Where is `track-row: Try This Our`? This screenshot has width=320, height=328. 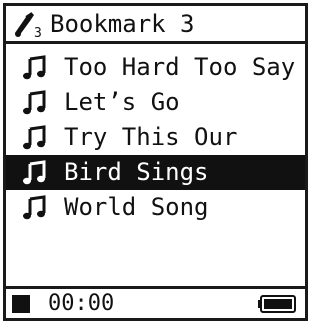 track-row: Try This Our is located at coordinates (155, 137).